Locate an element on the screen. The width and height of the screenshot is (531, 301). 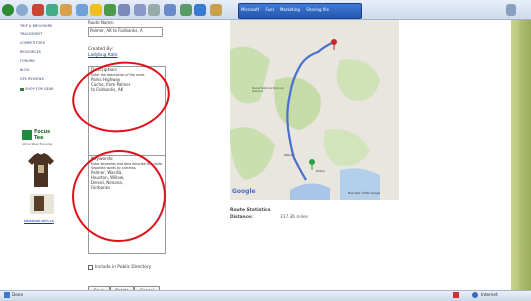
edit-icon is located at coordinates (170, 10).